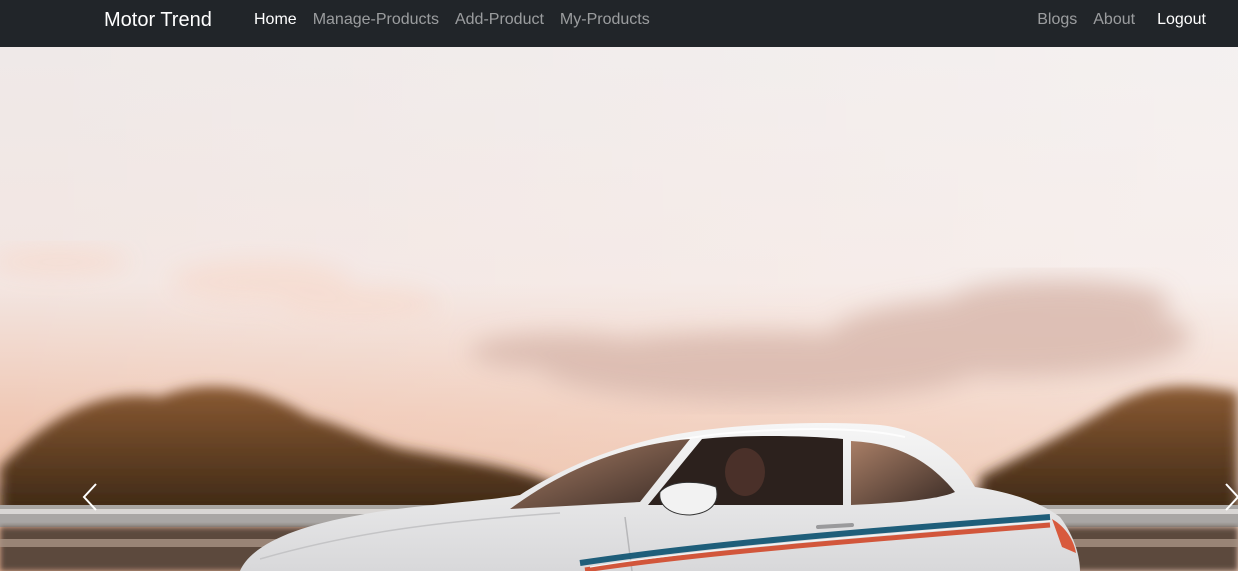  What do you see at coordinates (158, 20) in the screenshot?
I see `brand-logo-link: Motor Trend` at bounding box center [158, 20].